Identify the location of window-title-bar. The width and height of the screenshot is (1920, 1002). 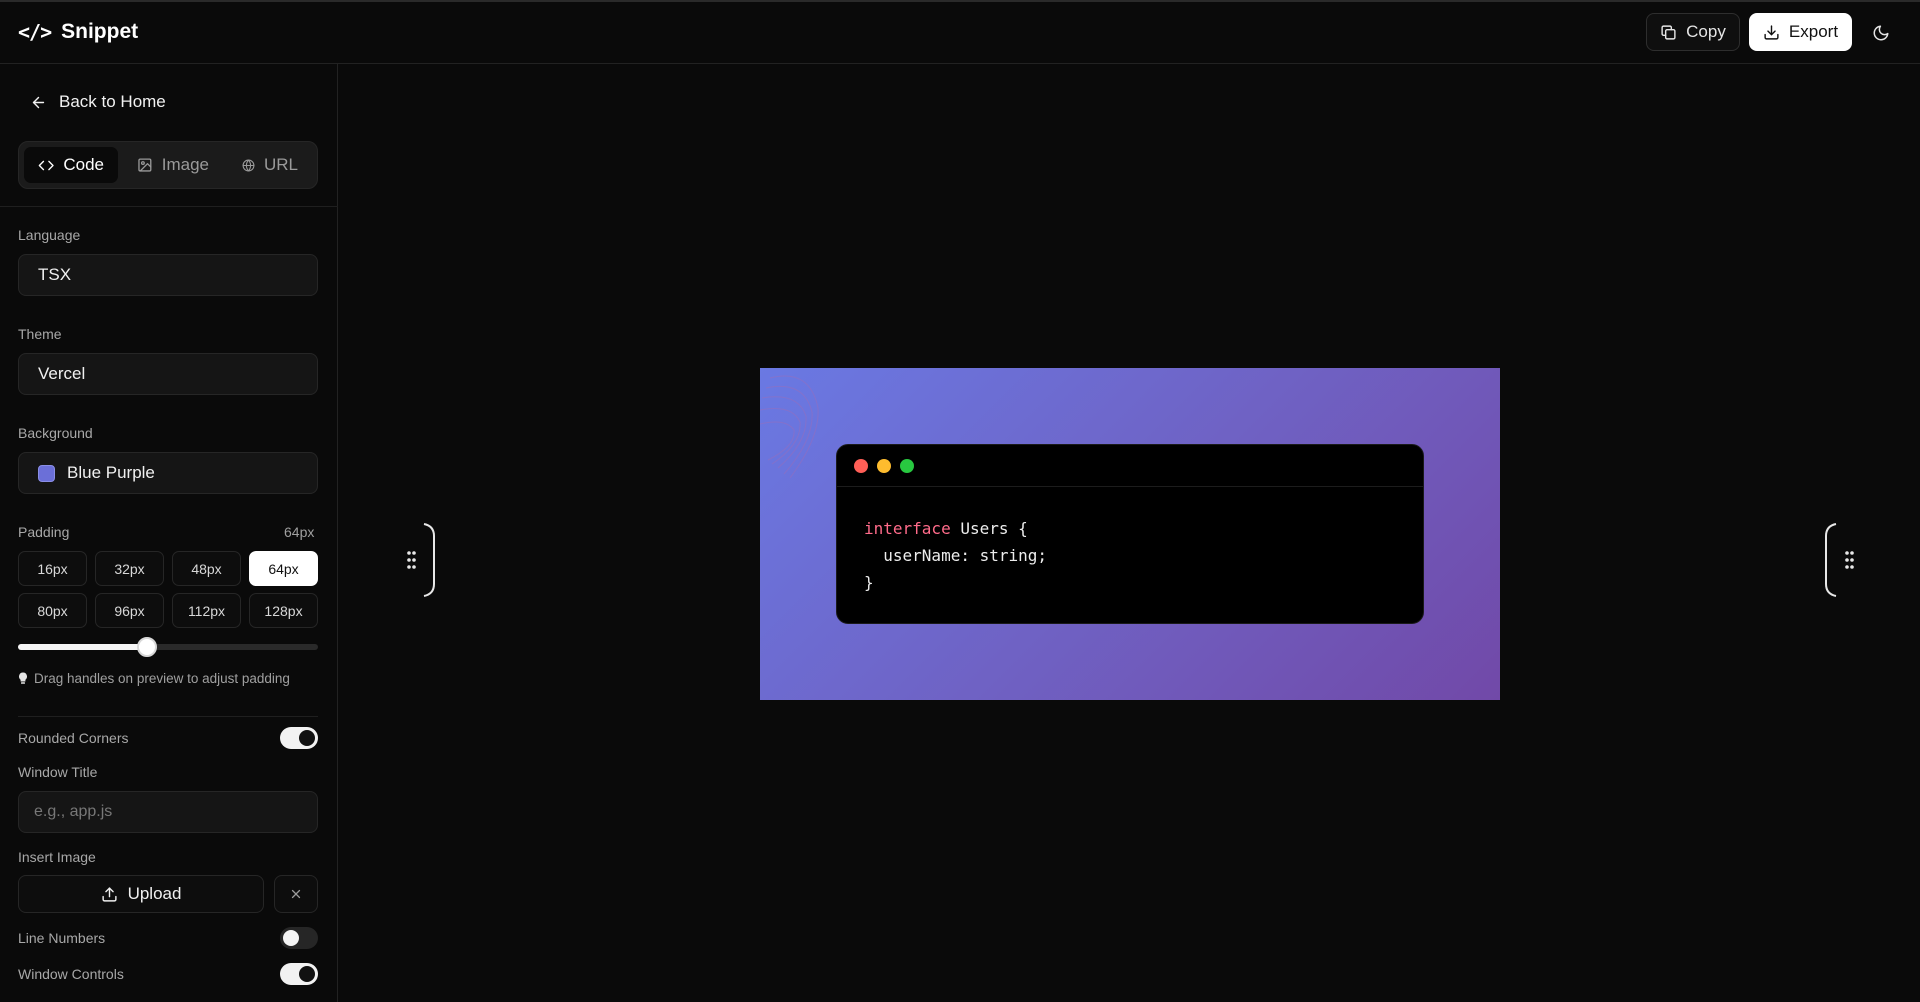
(1130, 466).